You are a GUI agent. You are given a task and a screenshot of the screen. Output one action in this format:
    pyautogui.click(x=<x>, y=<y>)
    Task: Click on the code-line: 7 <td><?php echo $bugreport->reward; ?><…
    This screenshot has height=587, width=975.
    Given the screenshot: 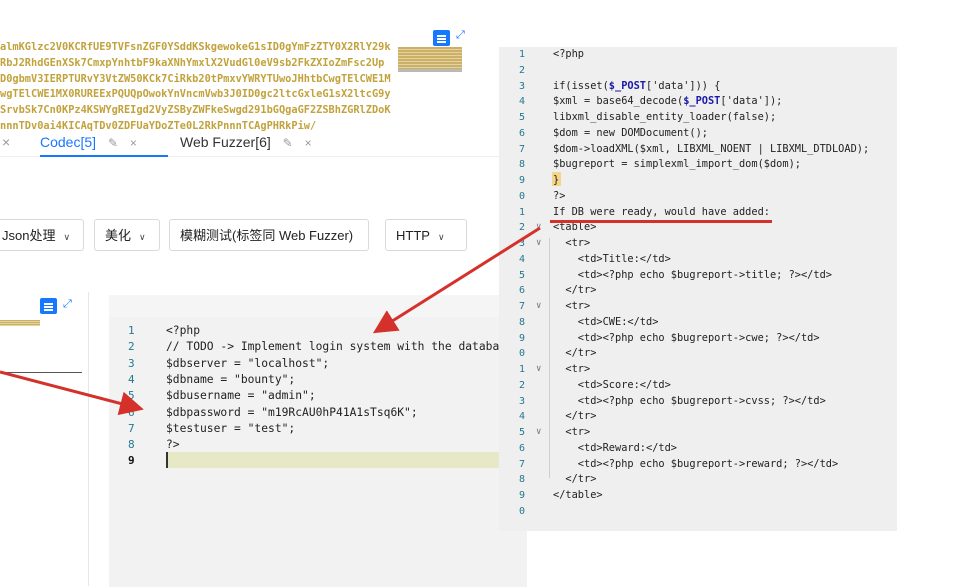 What is the action you would take?
    pyautogui.click(x=698, y=465)
    